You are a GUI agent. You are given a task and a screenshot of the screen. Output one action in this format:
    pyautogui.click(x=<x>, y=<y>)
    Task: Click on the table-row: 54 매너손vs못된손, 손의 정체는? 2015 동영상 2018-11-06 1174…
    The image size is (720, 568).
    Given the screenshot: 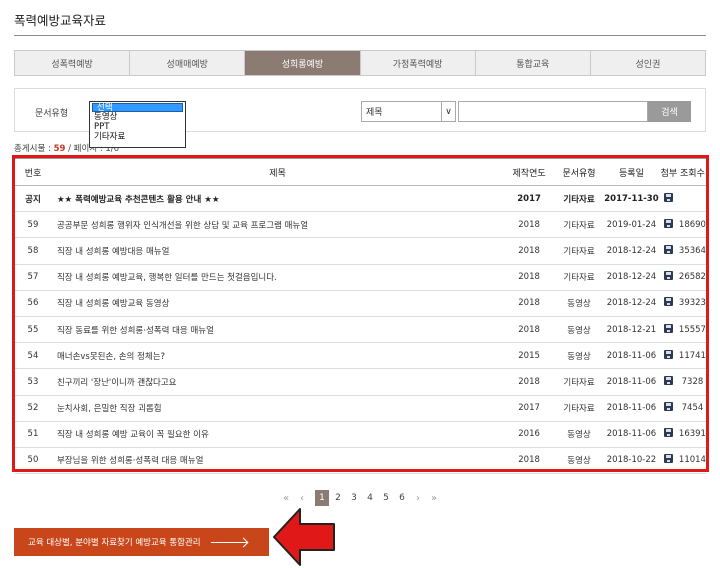 What is the action you would take?
    pyautogui.click(x=360, y=356)
    